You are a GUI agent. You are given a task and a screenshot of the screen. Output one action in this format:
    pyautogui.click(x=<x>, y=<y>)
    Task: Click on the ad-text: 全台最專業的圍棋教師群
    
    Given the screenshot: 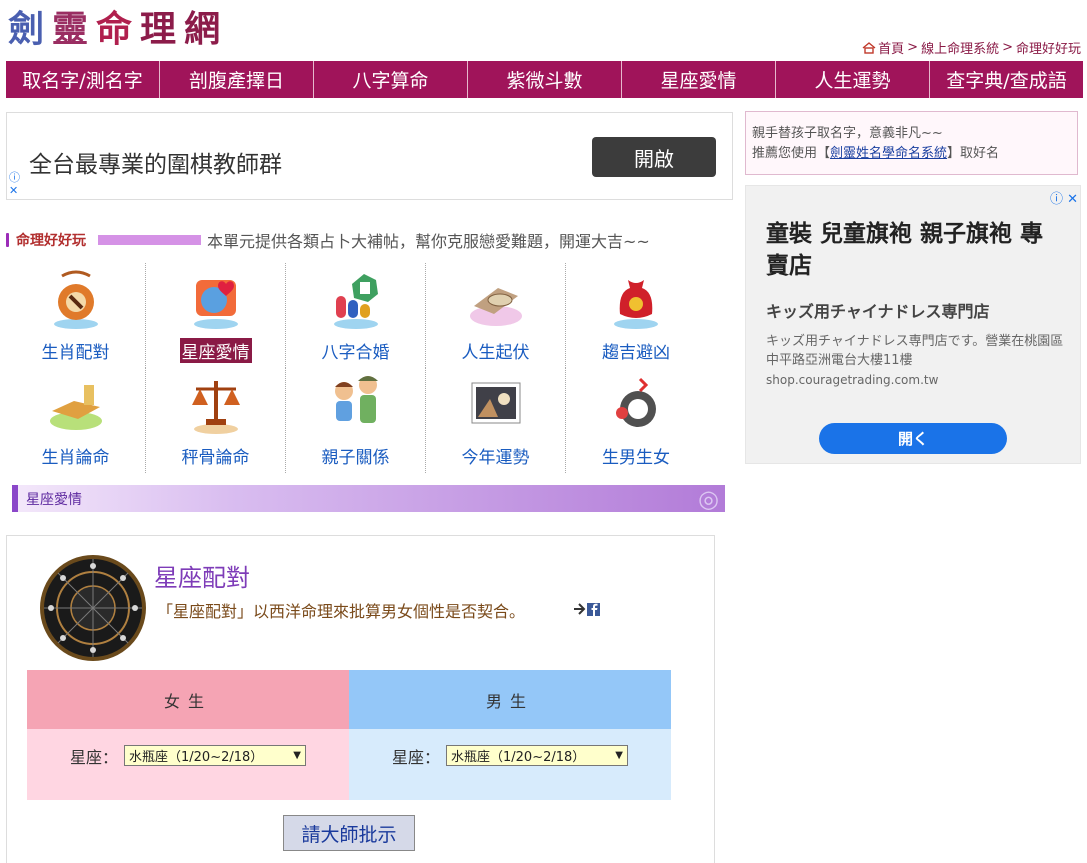 What is the action you would take?
    pyautogui.click(x=155, y=165)
    